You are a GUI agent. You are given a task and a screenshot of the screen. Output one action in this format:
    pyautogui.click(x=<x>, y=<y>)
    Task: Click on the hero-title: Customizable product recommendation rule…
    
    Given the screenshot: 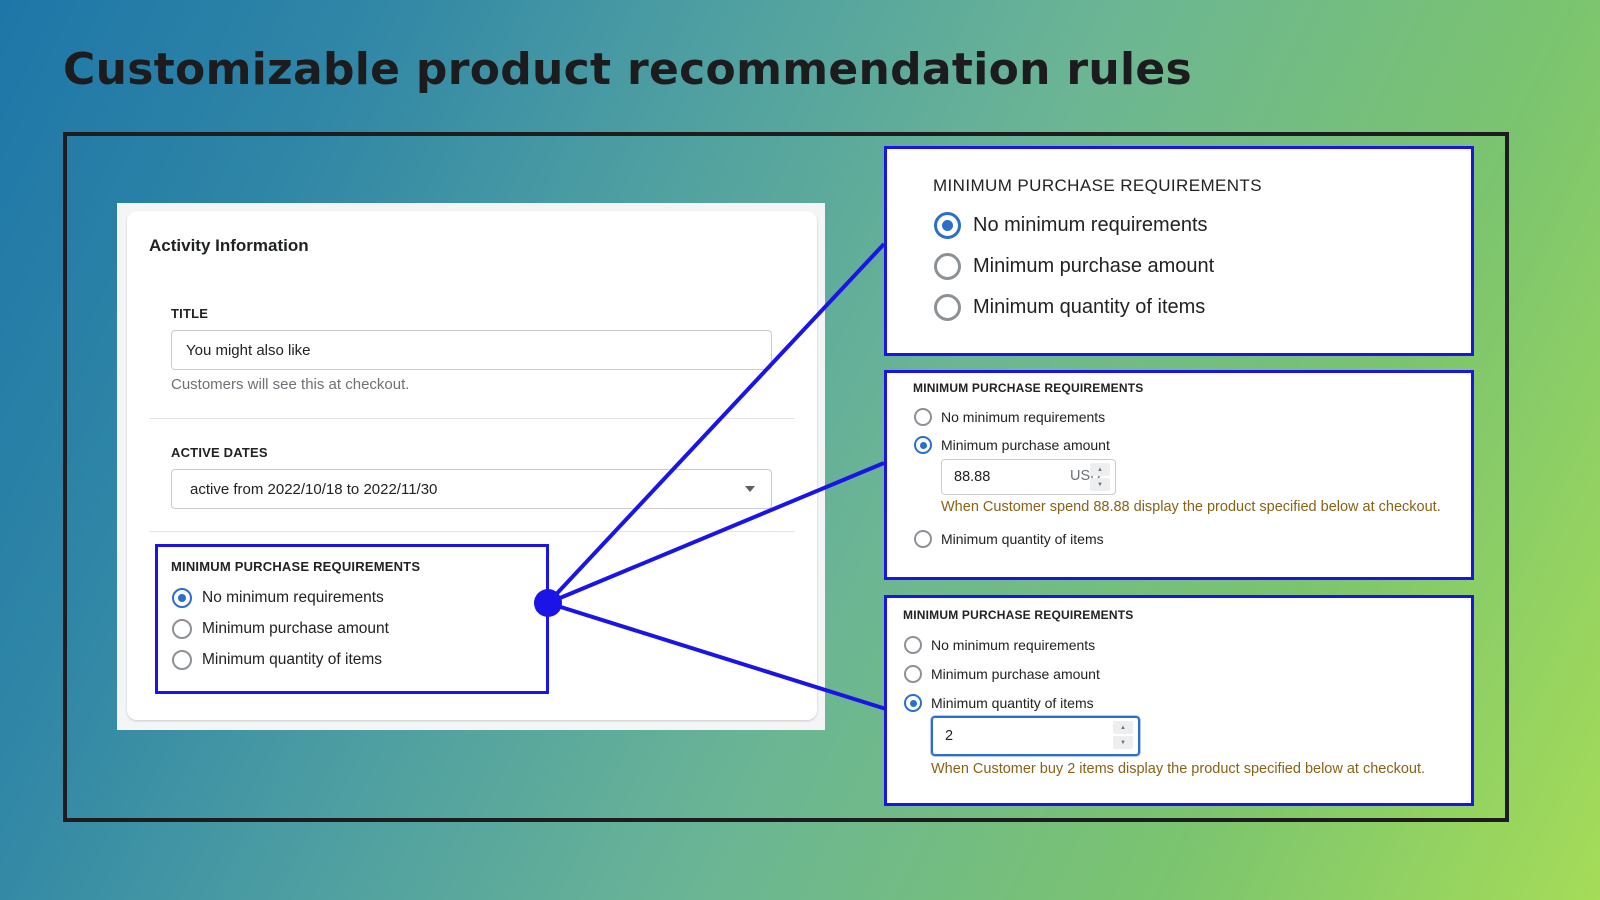 What is the action you would take?
    pyautogui.click(x=628, y=69)
    